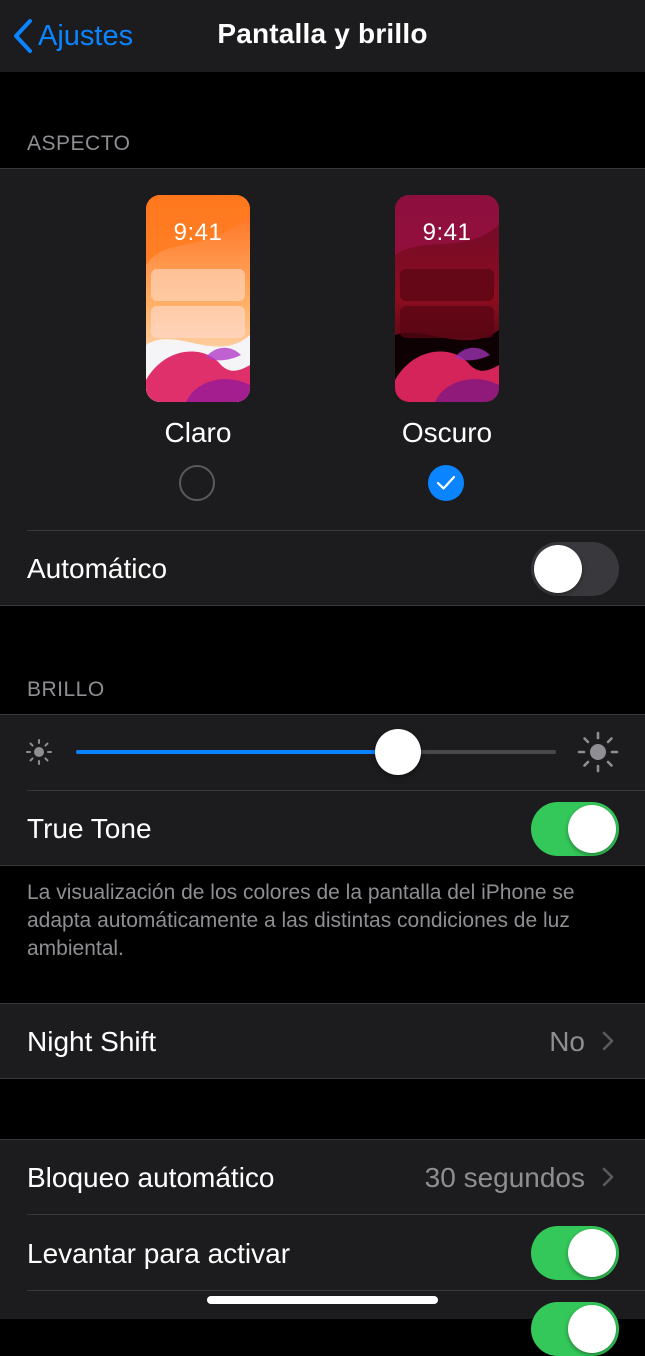  I want to click on next-row-toggle, so click(575, 1329).